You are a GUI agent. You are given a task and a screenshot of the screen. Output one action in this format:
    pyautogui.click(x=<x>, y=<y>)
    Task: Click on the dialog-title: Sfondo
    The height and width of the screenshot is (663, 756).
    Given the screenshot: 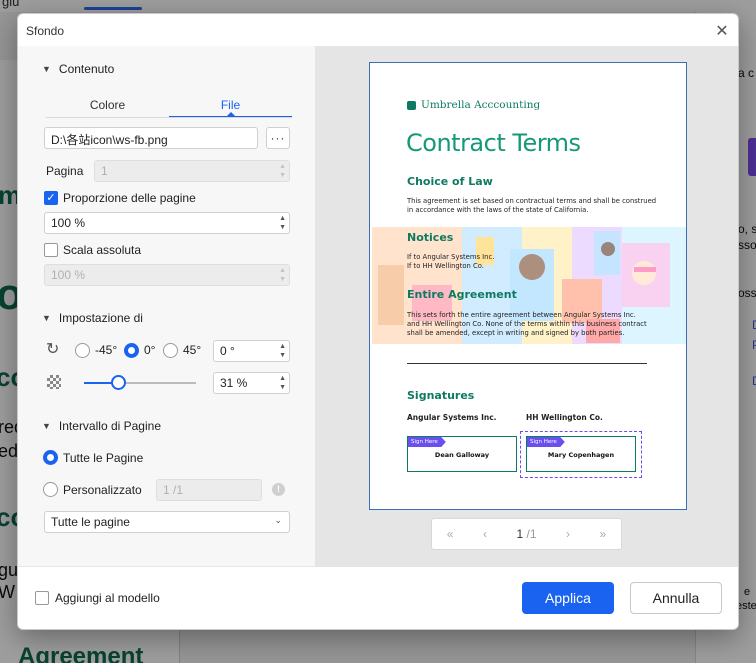 What is the action you would take?
    pyautogui.click(x=45, y=31)
    